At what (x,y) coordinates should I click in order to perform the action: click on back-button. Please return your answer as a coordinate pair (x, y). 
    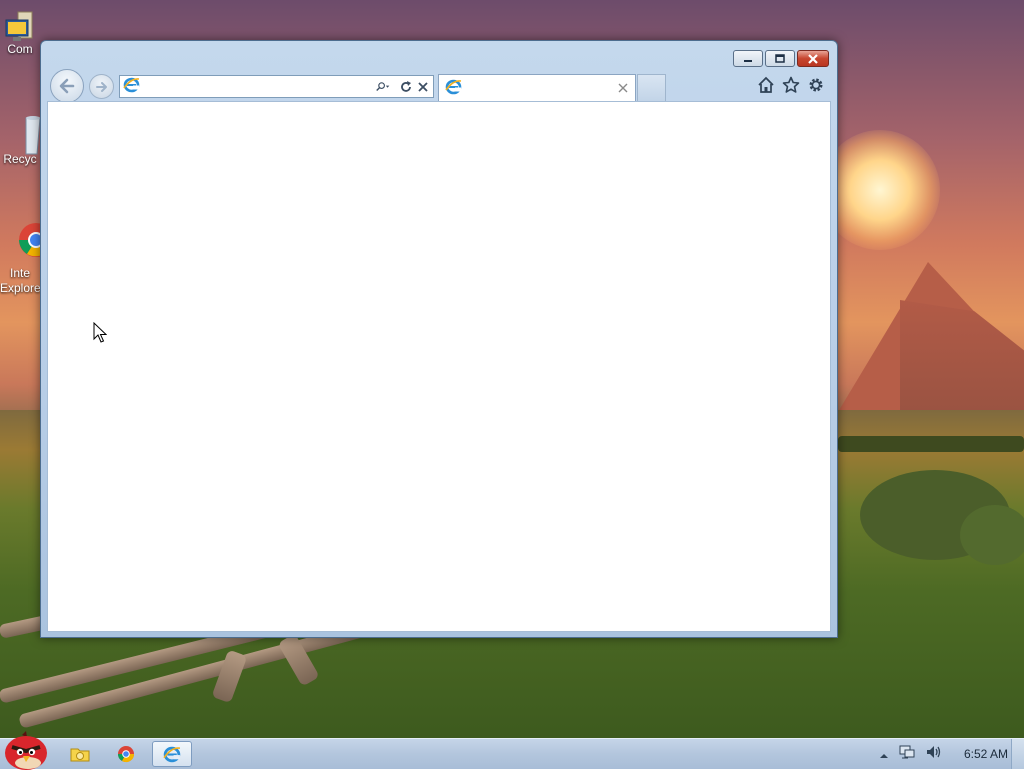
    Looking at the image, I should click on (67, 86).